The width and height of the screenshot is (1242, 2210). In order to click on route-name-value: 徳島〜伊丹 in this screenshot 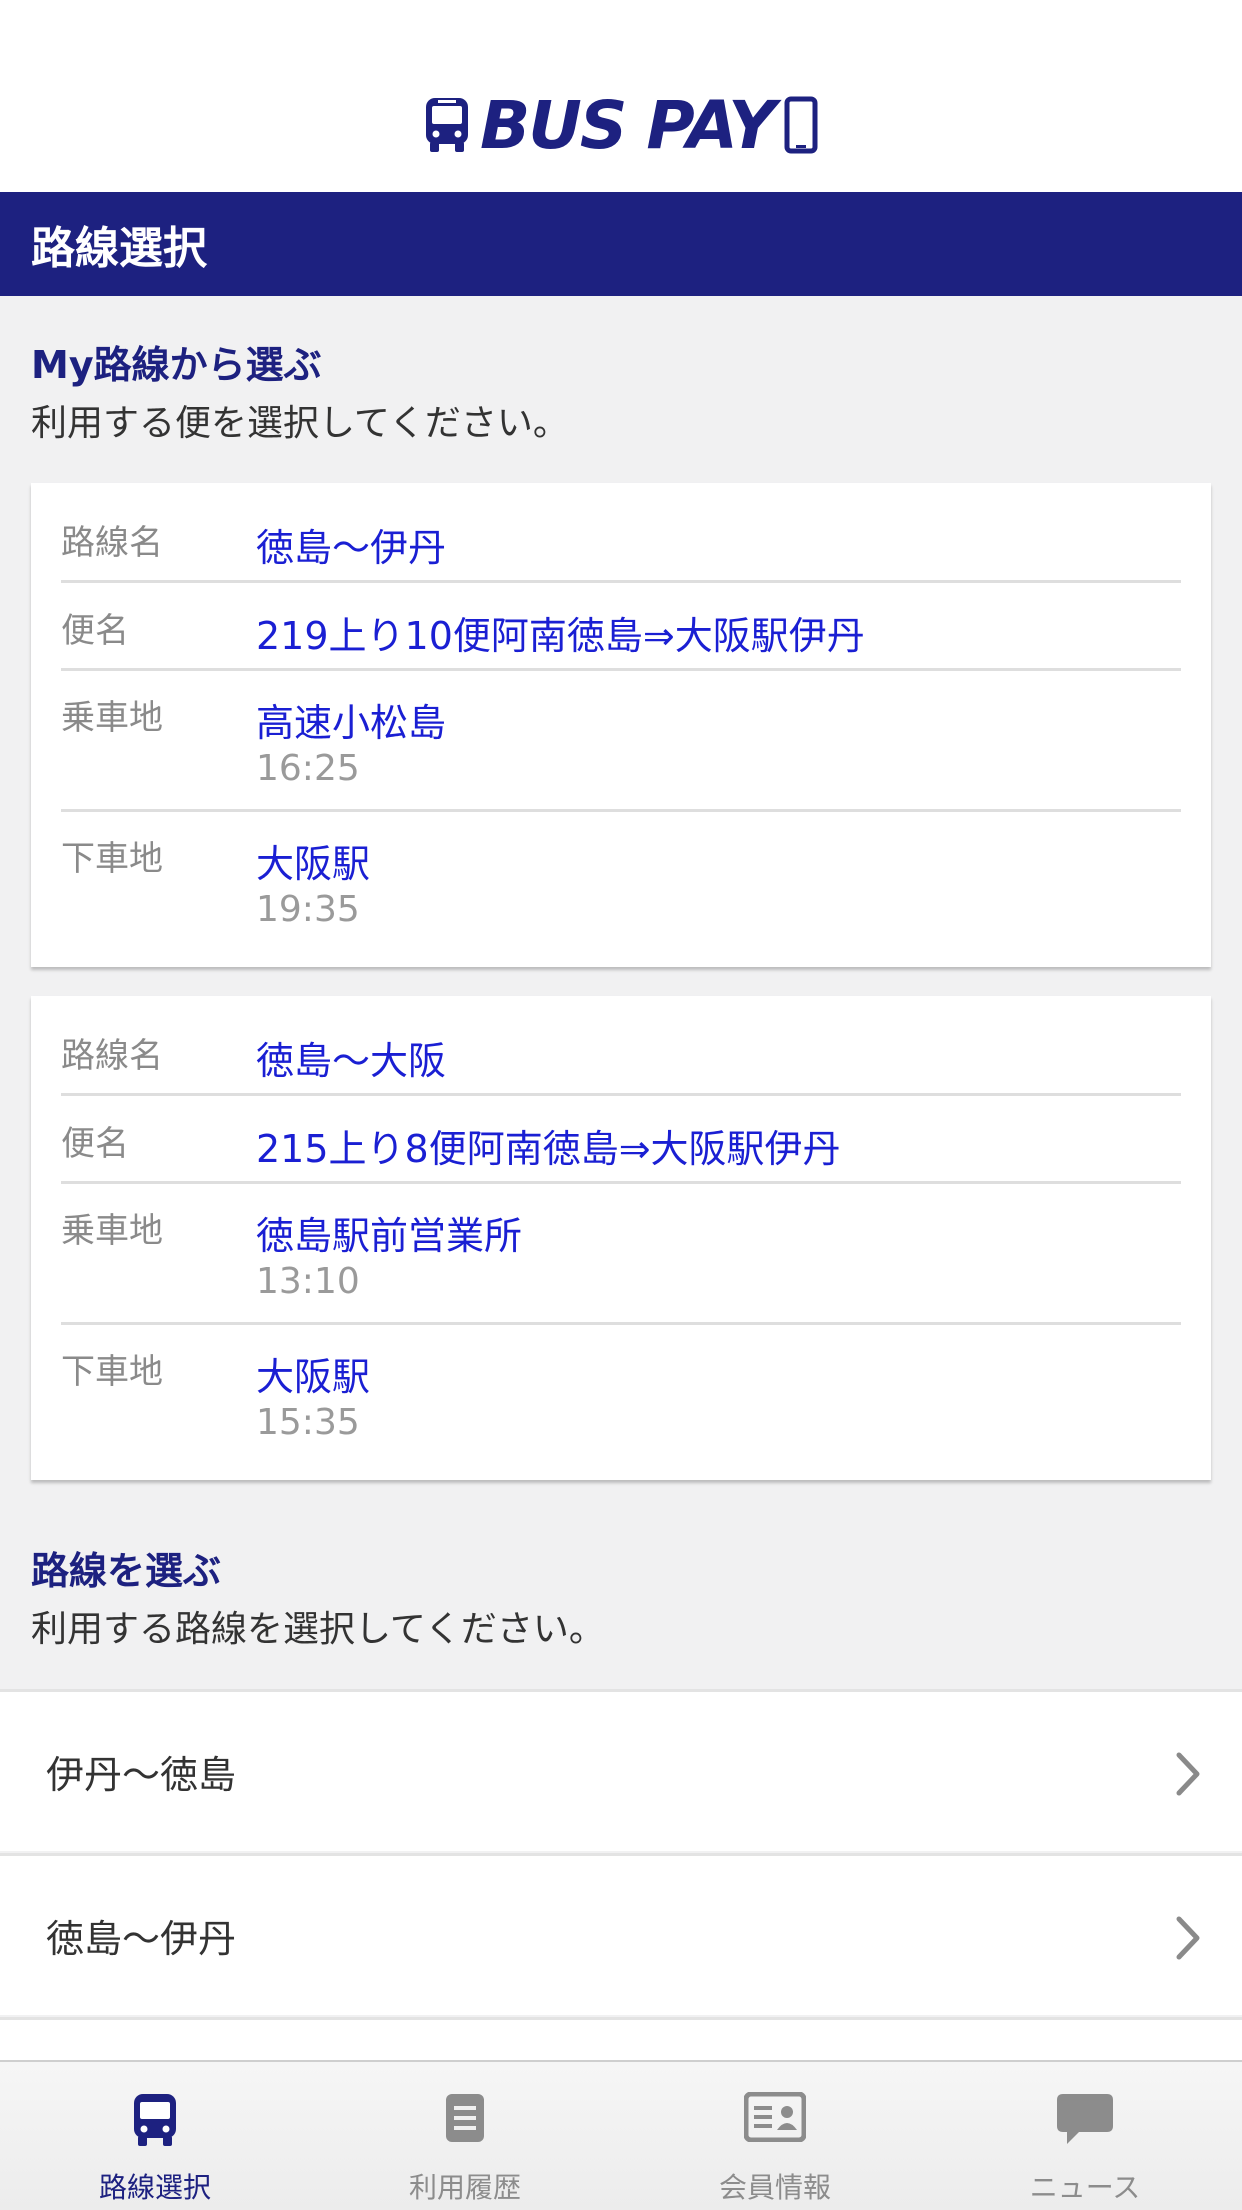, I will do `click(351, 548)`.